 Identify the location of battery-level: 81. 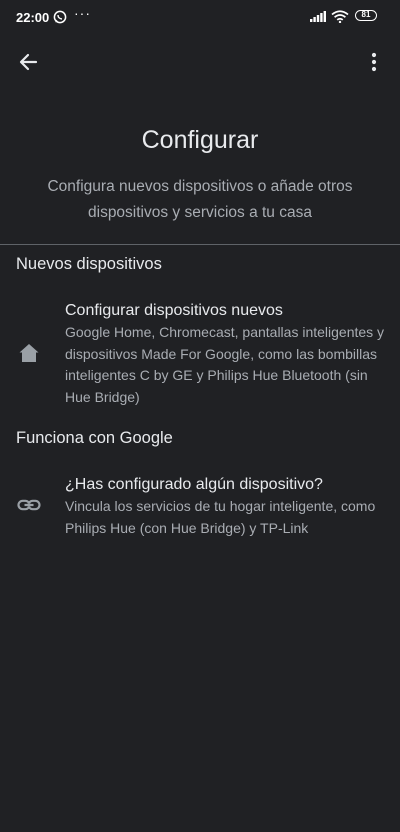
(366, 14).